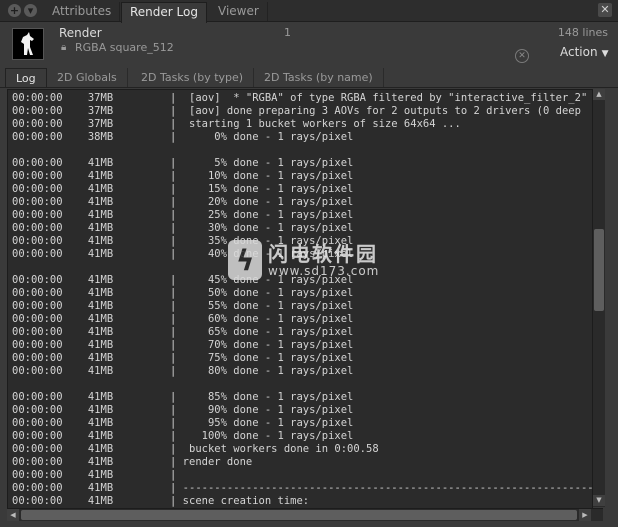  Describe the element at coordinates (579, 52) in the screenshot. I see `action-label: Action` at that location.